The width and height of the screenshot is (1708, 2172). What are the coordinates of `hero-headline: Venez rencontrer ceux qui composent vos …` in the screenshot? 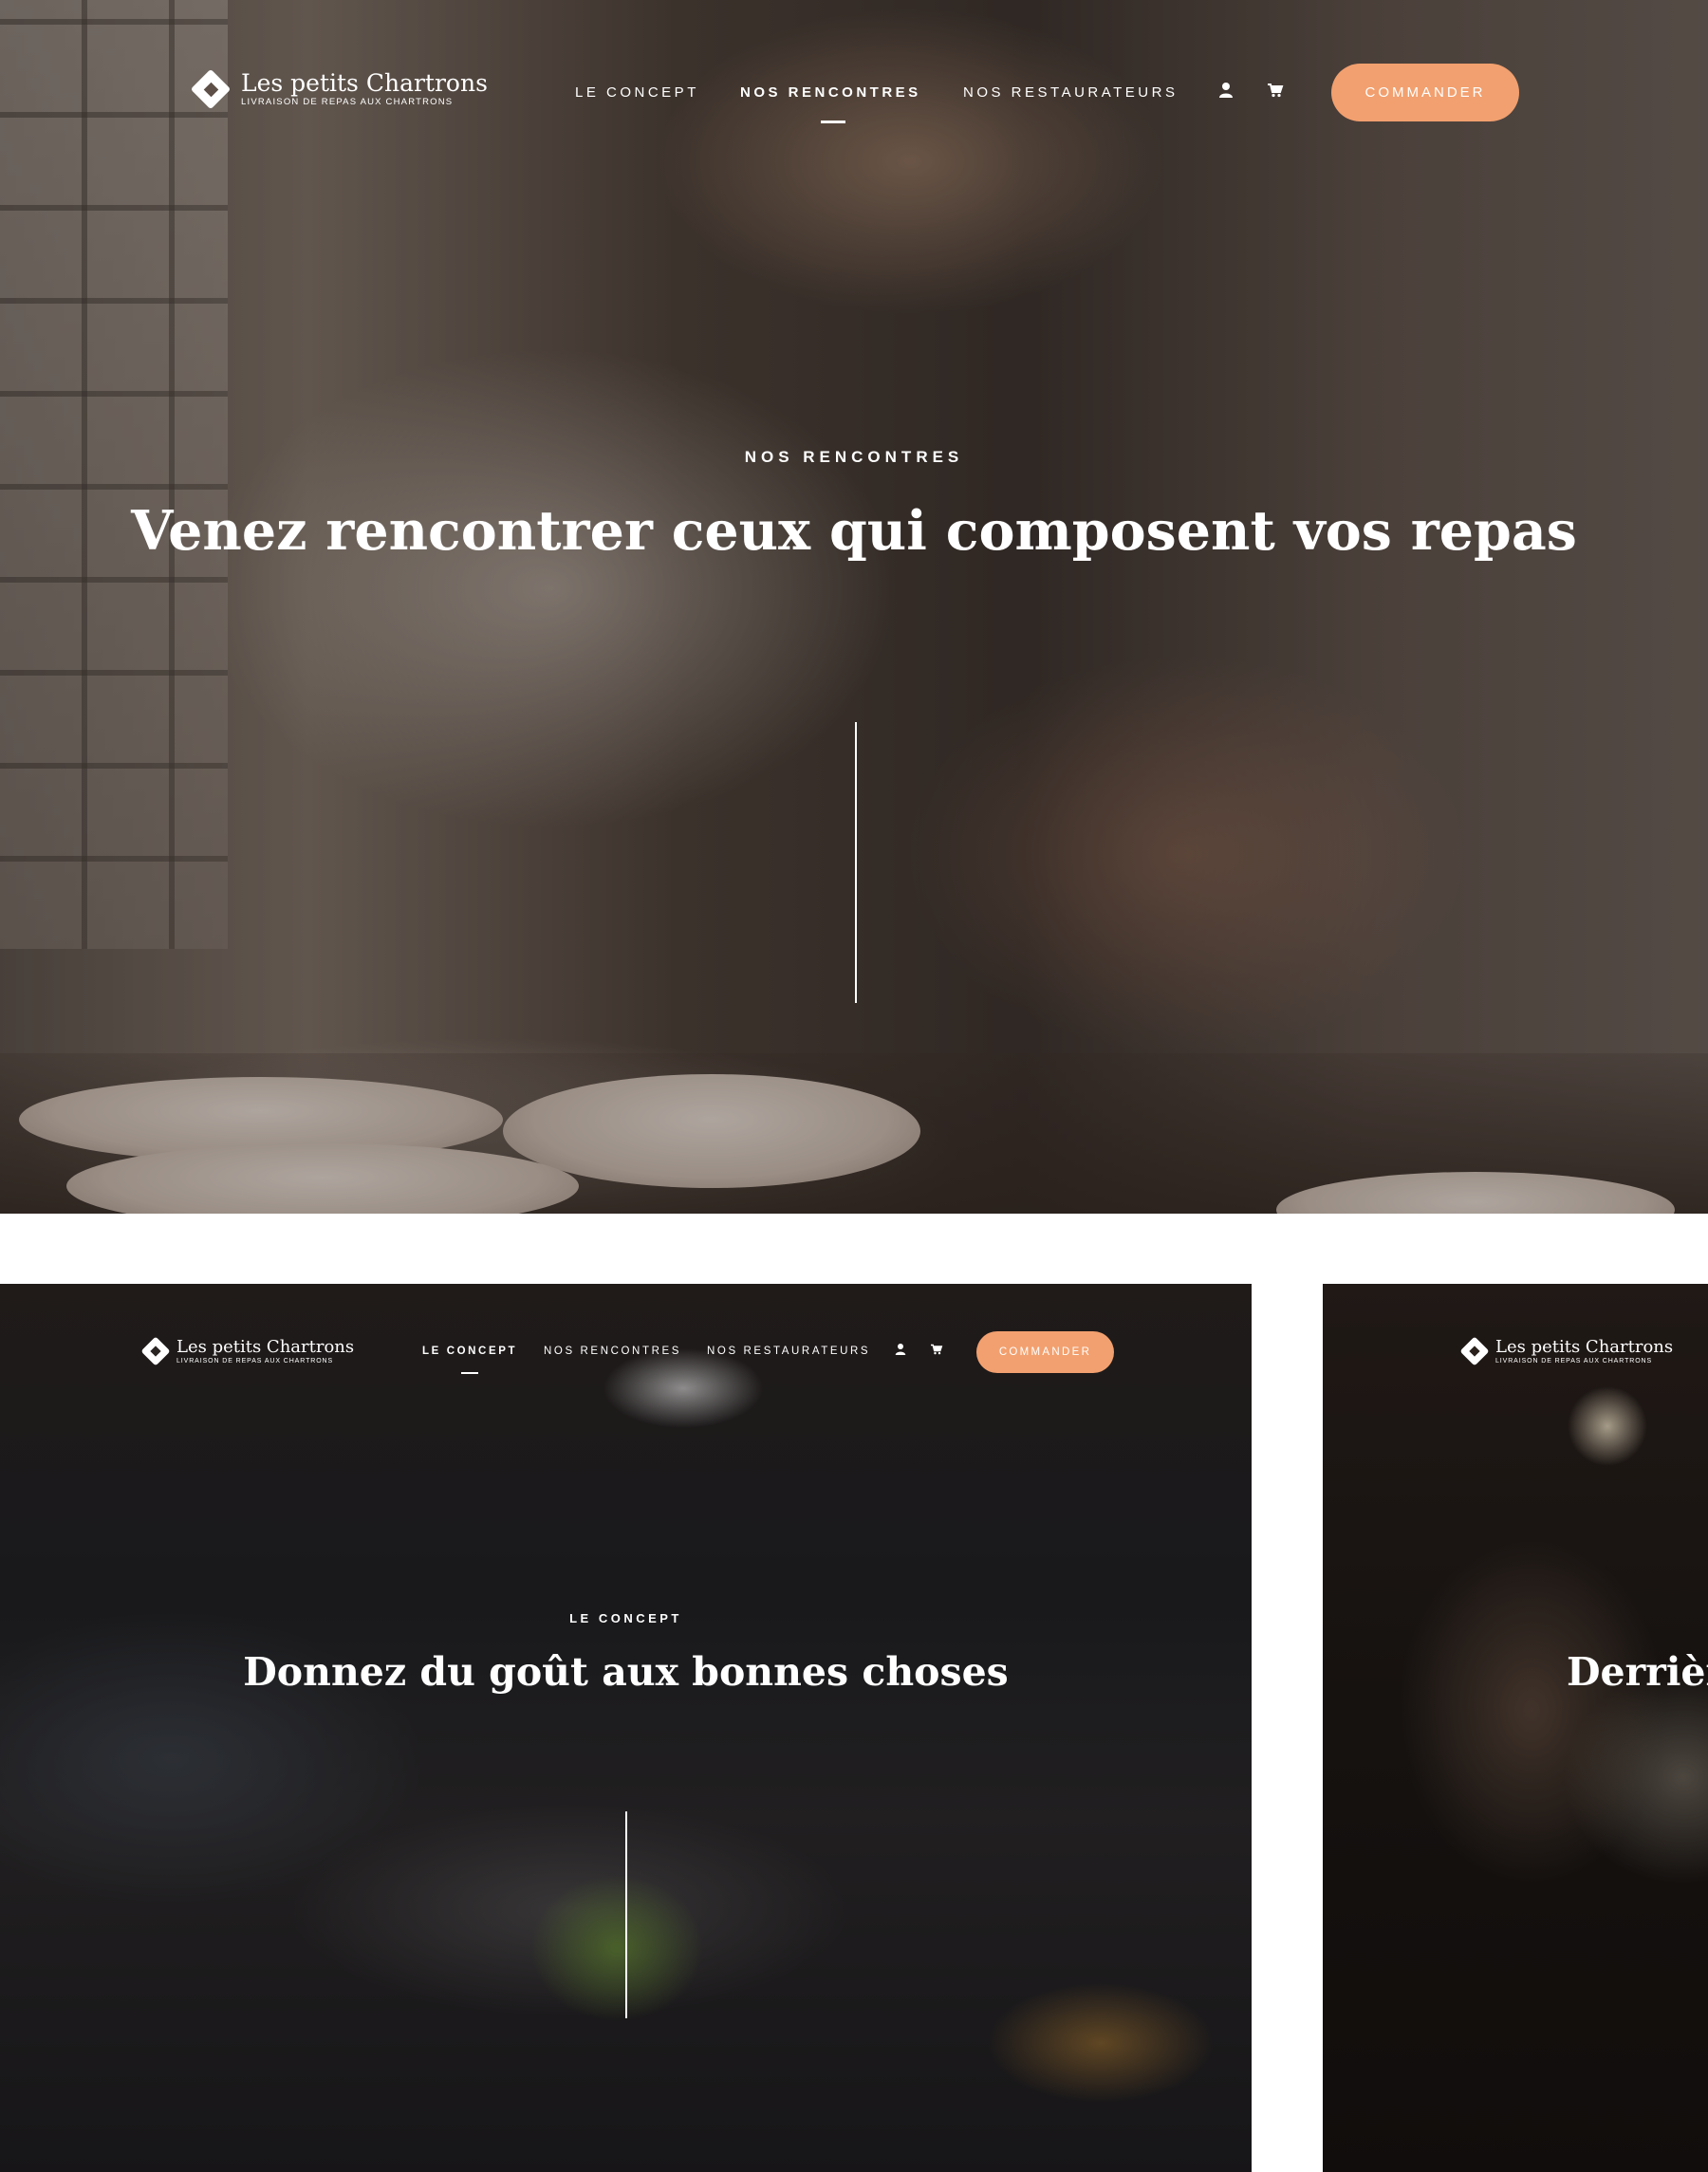 It's located at (854, 531).